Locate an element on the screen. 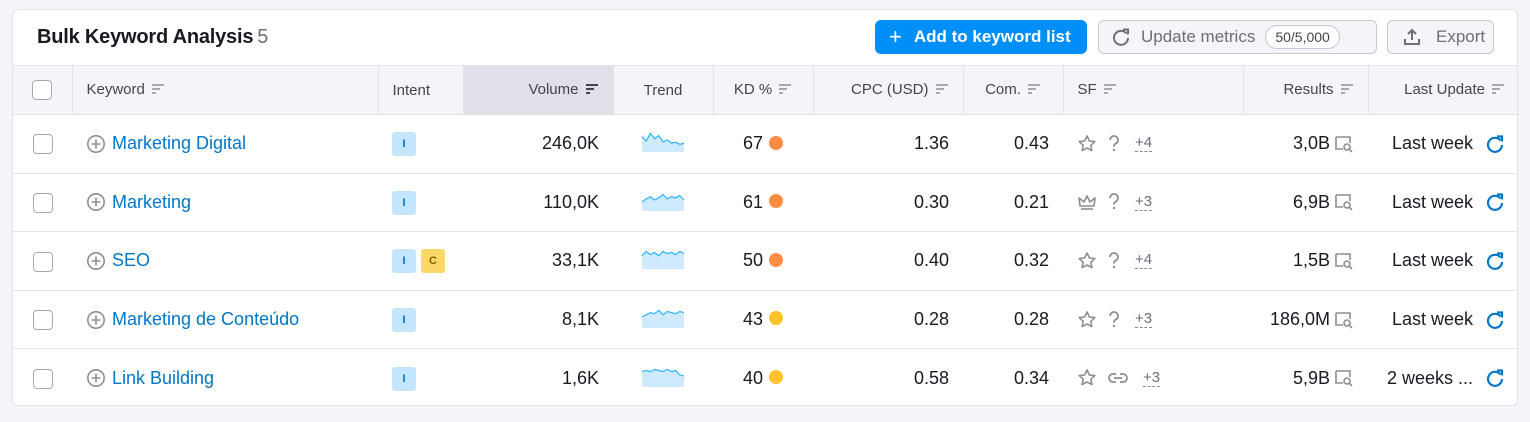 The width and height of the screenshot is (1530, 422). kd-value: 40 is located at coordinates (753, 377).